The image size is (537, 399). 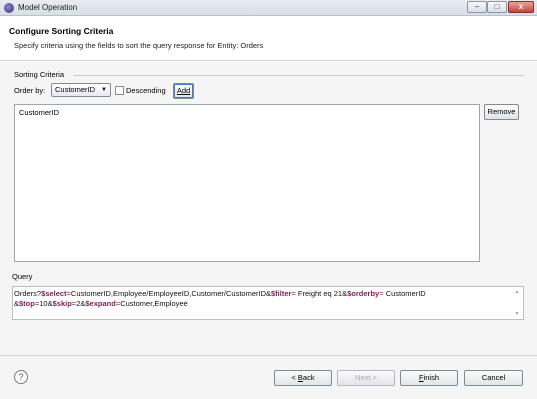 What do you see at coordinates (46, 303) in the screenshot?
I see `query-segment: 10&` at bounding box center [46, 303].